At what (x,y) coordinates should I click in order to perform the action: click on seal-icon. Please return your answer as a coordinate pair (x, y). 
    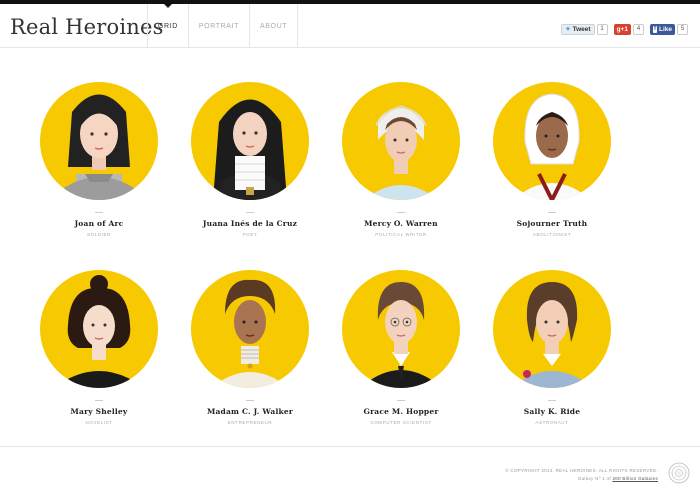
    Looking at the image, I should click on (679, 473).